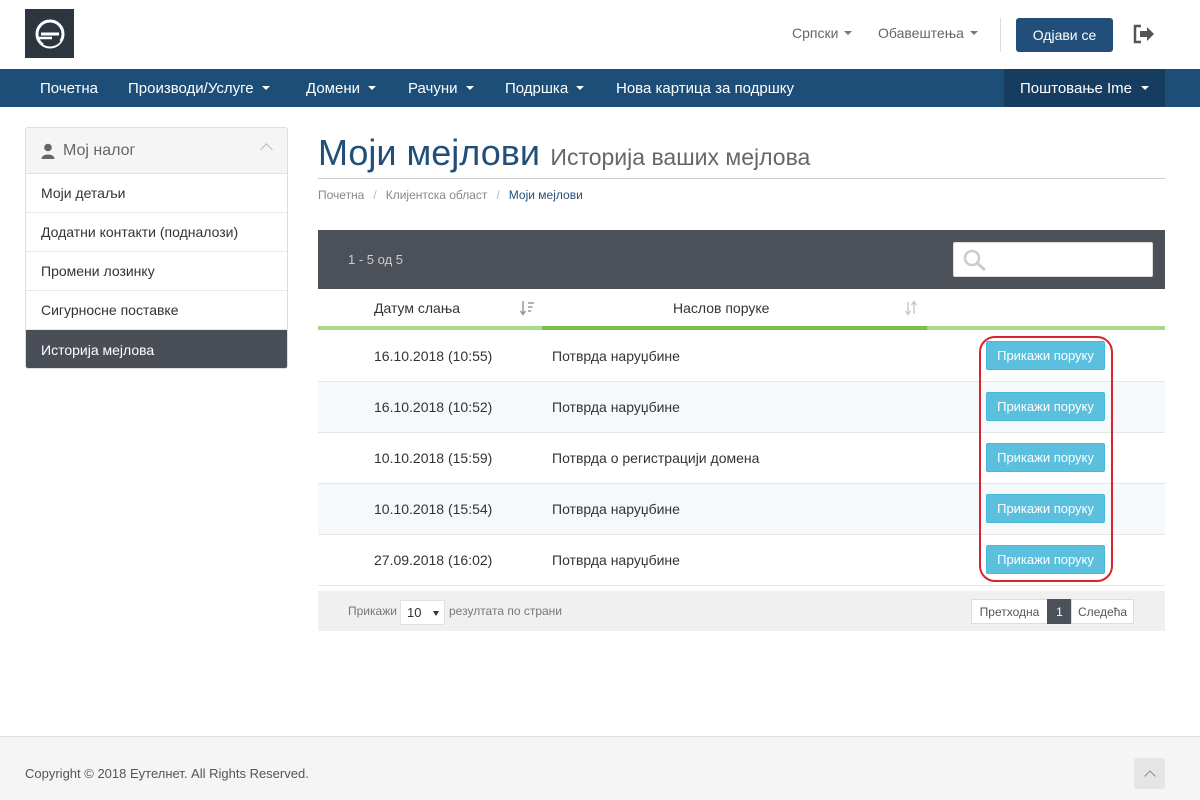 The width and height of the screenshot is (1200, 800). I want to click on column-subject-label: Наслов поруке, so click(721, 307).